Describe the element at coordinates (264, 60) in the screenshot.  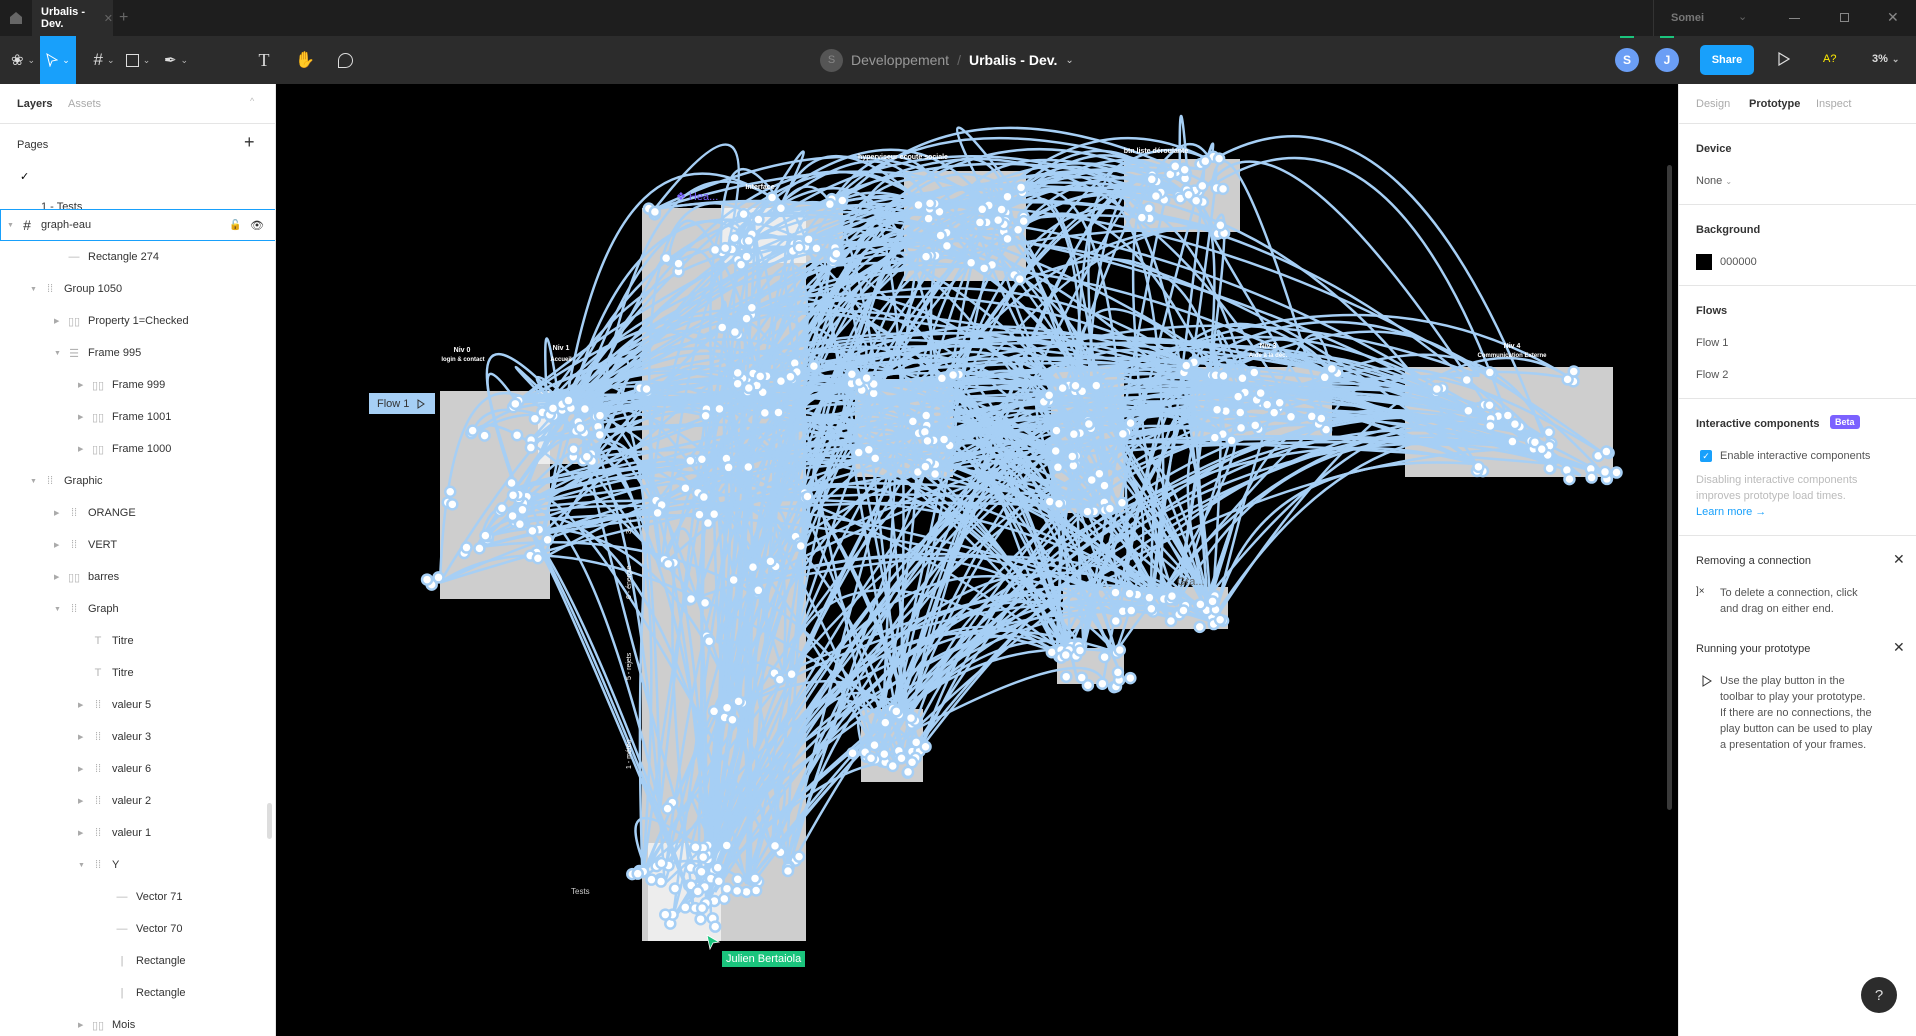
I see `text-tool-button: T` at that location.